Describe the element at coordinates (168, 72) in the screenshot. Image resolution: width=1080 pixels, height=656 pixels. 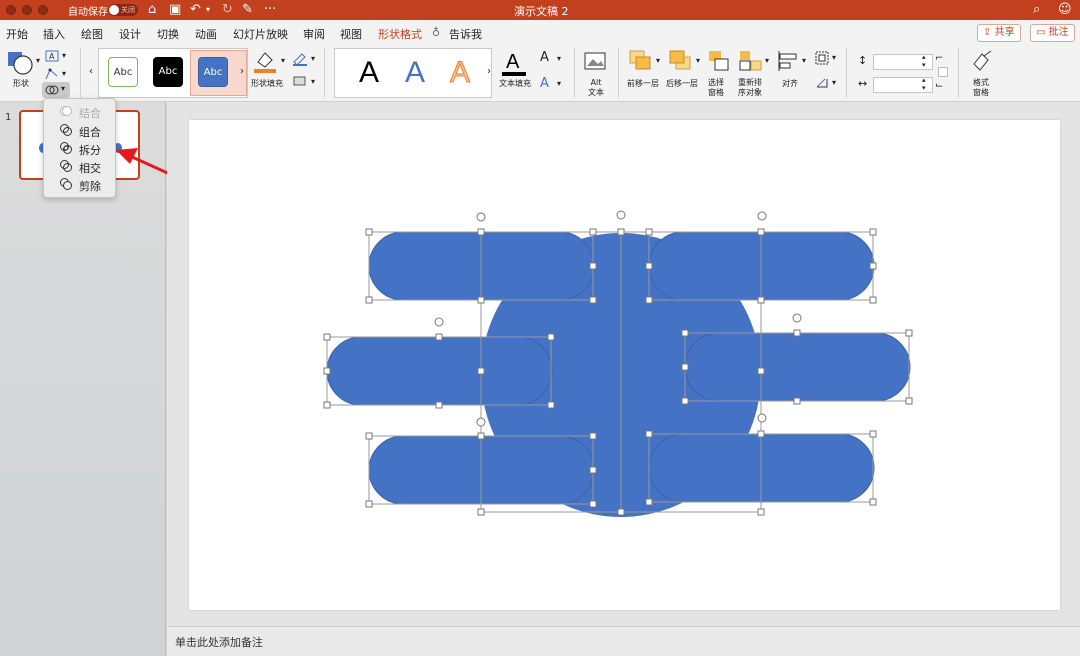
I see `style-option-dark: Abc` at that location.